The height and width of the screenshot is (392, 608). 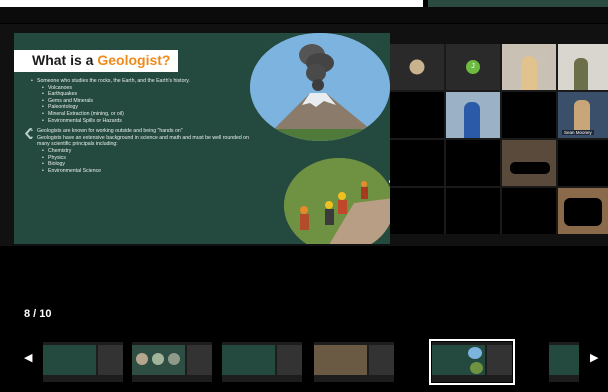 What do you see at coordinates (134, 60) in the screenshot?
I see `slide-title-highlight: Geologist?` at bounding box center [134, 60].